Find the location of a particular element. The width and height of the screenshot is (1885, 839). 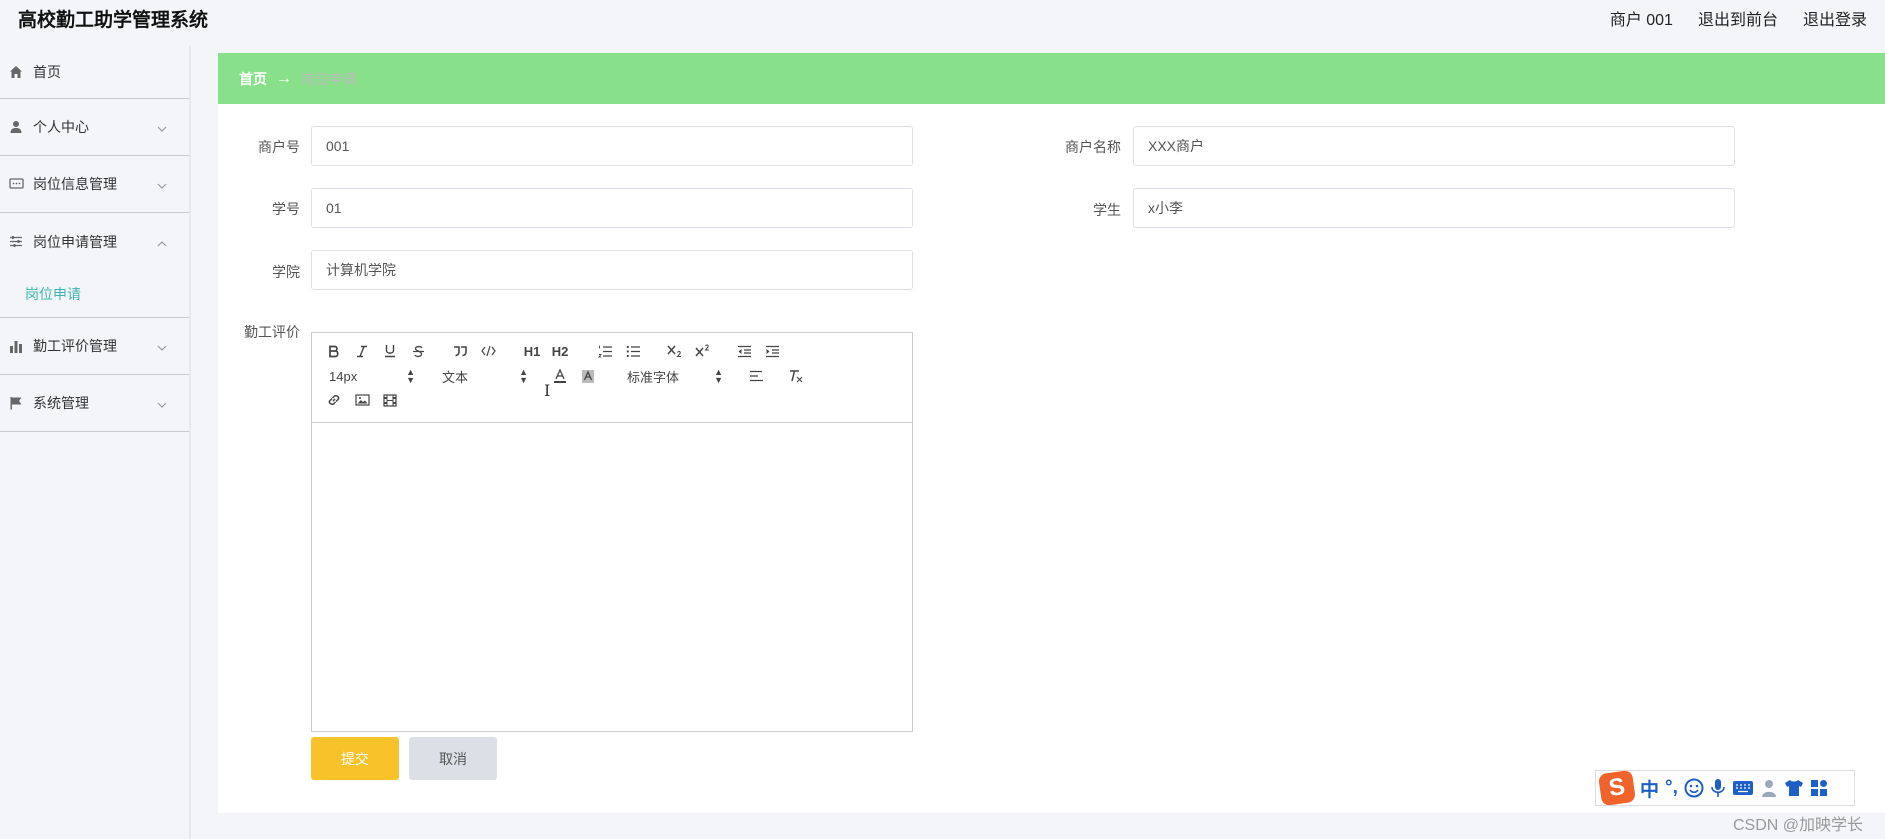

sidebar-item-label: 首页 is located at coordinates (47, 72).